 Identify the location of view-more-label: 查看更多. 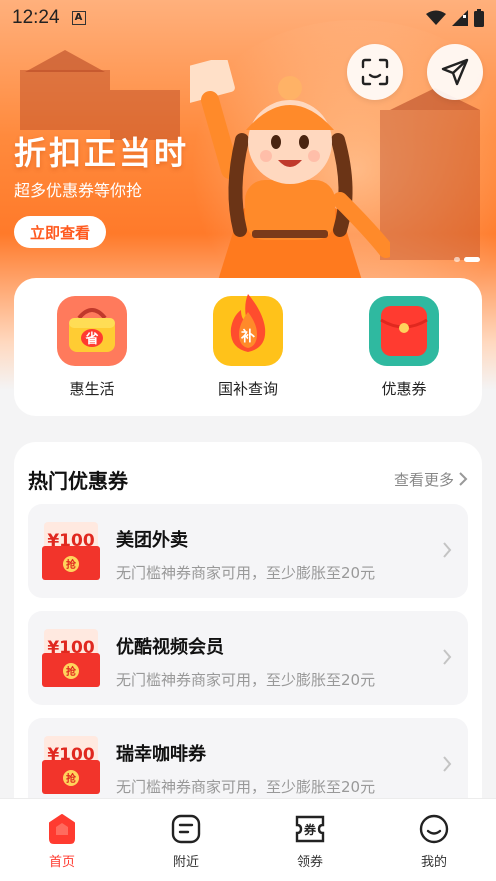
(423, 479).